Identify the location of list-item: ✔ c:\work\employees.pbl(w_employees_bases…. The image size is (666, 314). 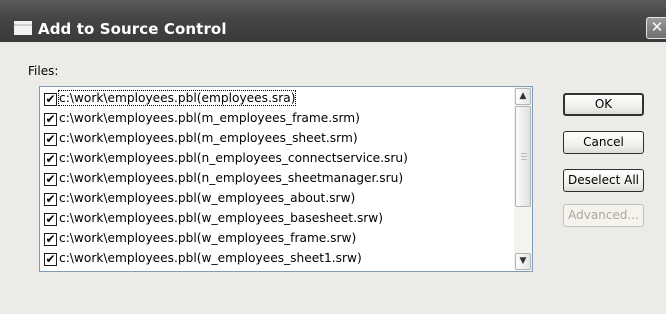
(277, 219).